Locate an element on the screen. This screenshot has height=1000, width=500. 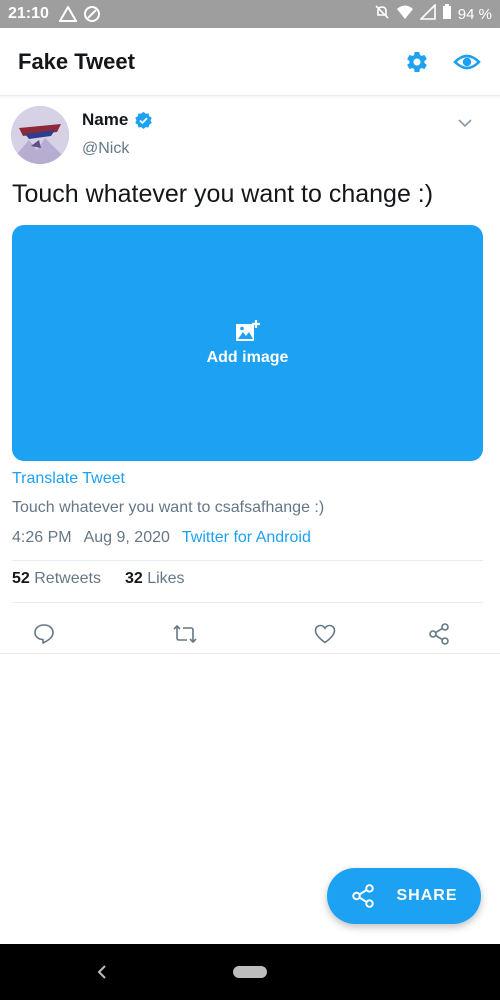
reply-icon is located at coordinates (44, 634).